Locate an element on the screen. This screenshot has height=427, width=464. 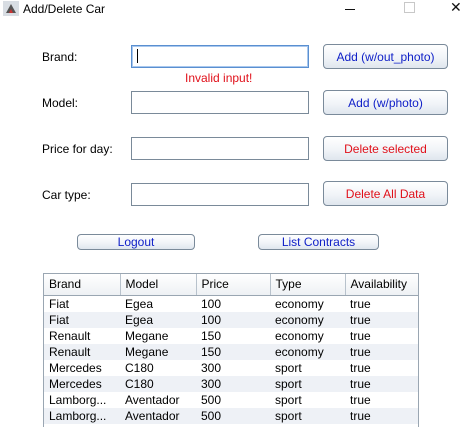
delete-selected-button: Delete selected is located at coordinates (385, 148).